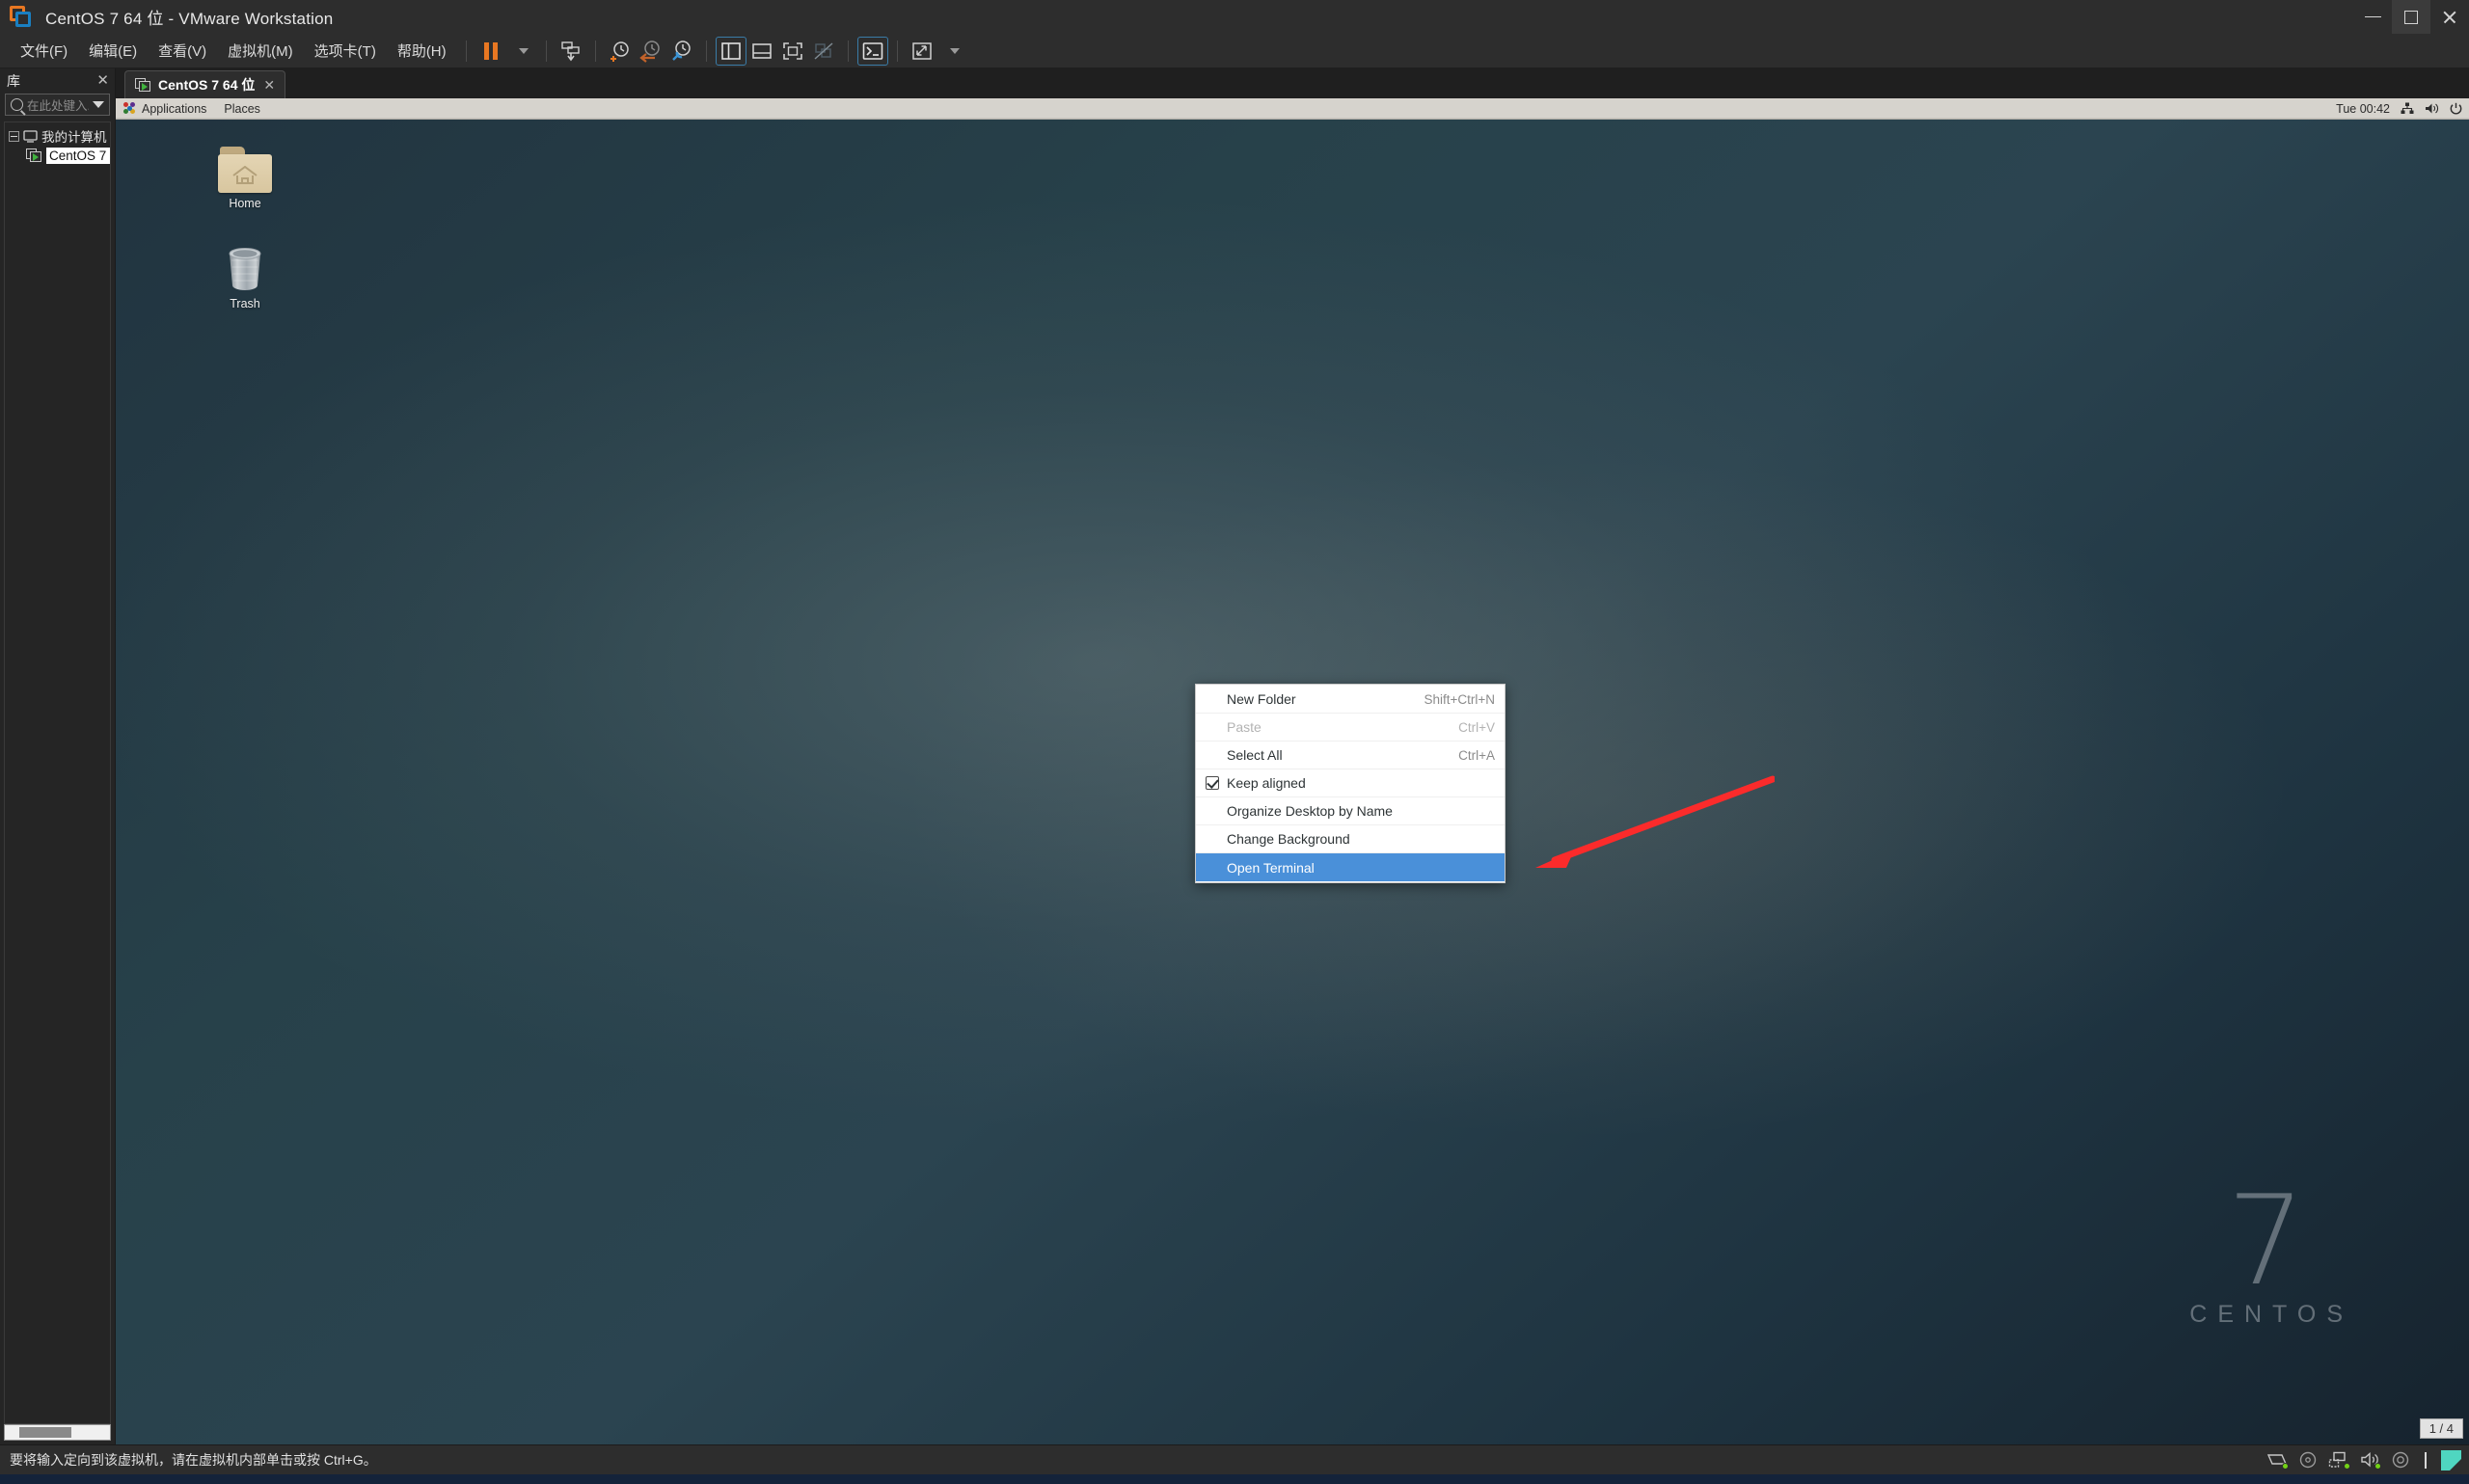 The width and height of the screenshot is (2469, 1484). I want to click on status-message: 要将输入定向到该虚拟机，请在虚拟机内部单击或按 Ctrl+G。, so click(193, 1460).